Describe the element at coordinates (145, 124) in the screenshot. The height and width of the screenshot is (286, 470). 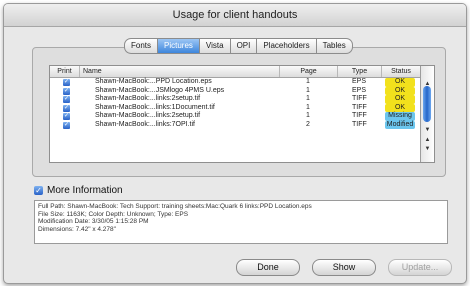
I see `picture-name: Shawn-MacBook:...links:7OPI.tif` at that location.